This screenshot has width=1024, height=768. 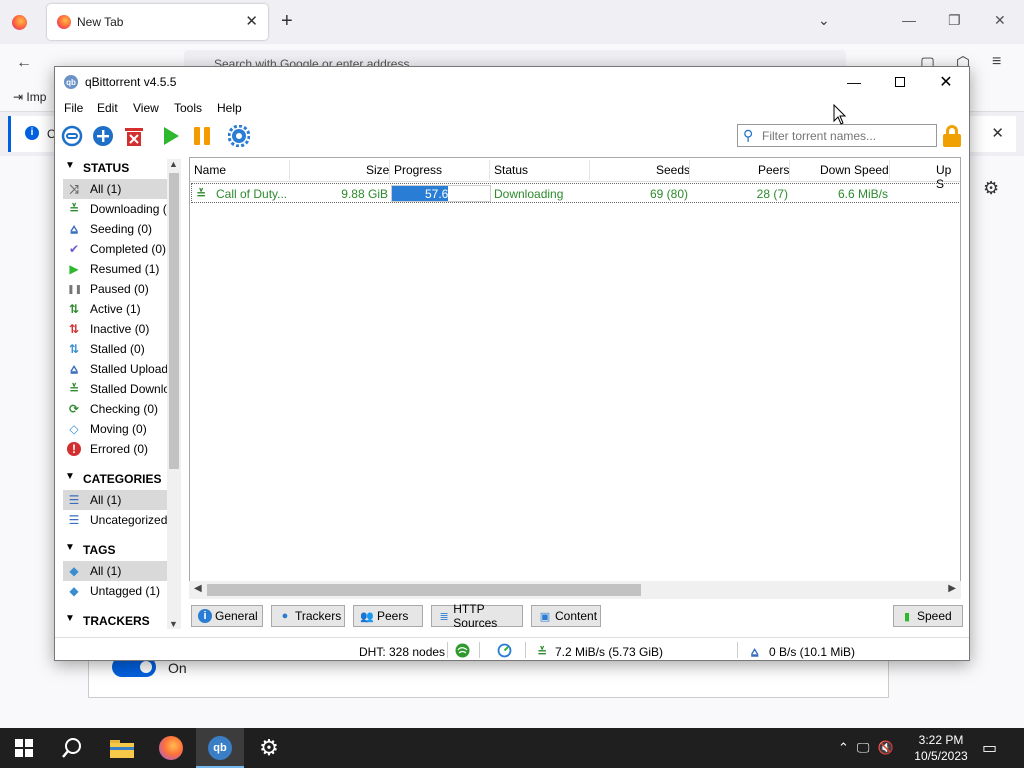 What do you see at coordinates (19, 22) in the screenshot?
I see `firefox-logo-icon` at bounding box center [19, 22].